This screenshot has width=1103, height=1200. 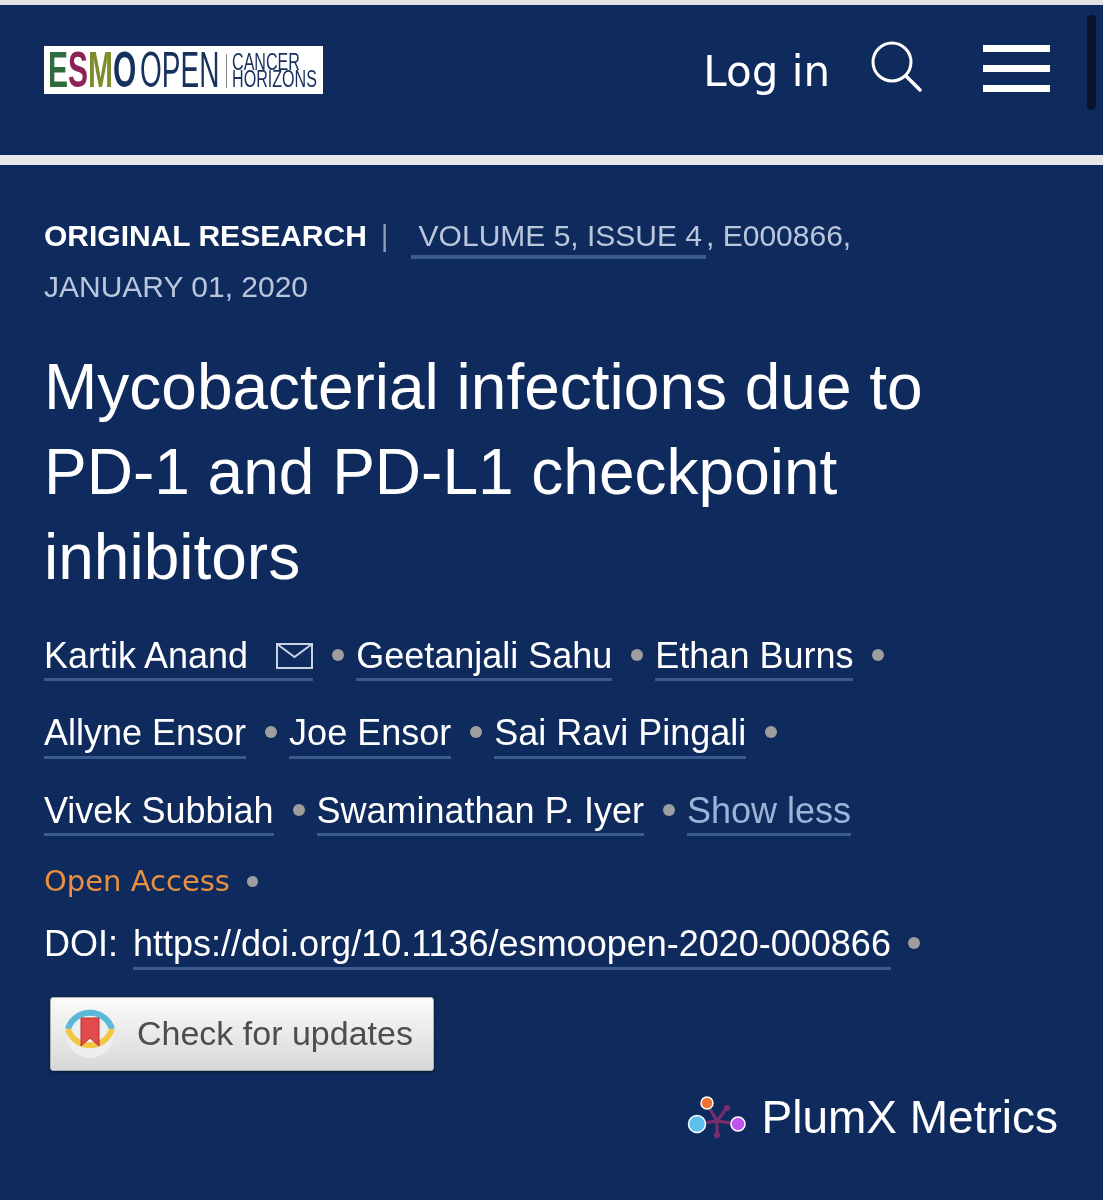 I want to click on scrollbar, so click(x=1091, y=62).